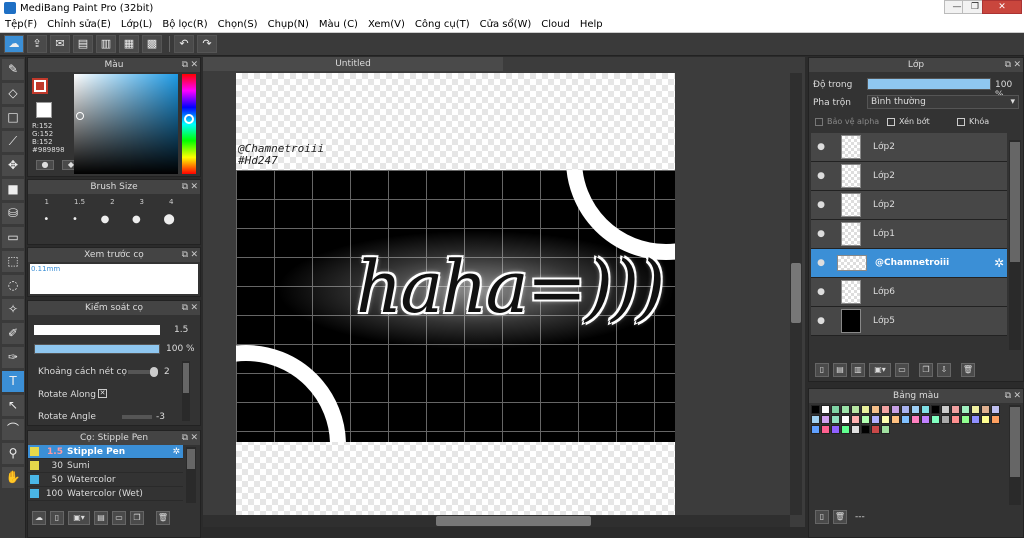  I want to click on rotate-angle-slider, so click(137, 417).